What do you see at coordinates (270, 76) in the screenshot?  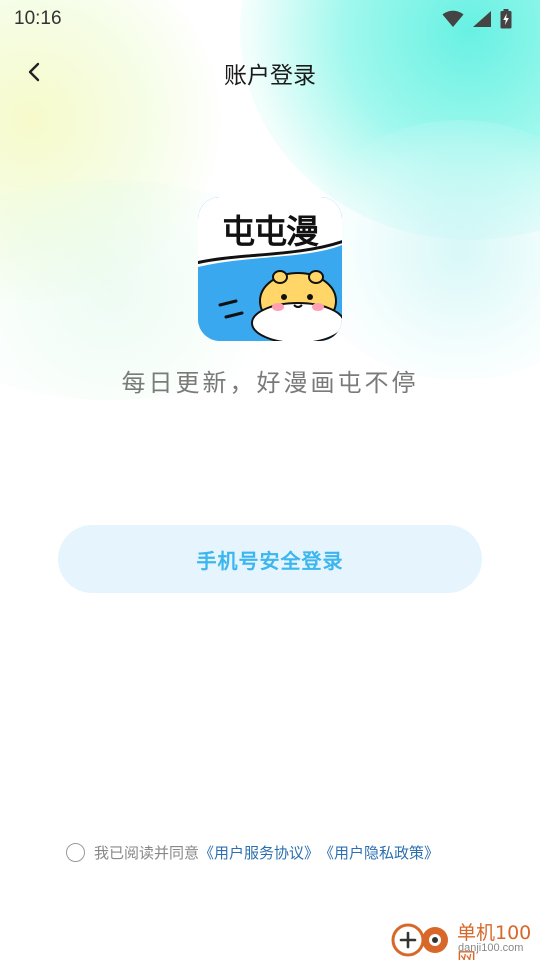 I see `page-title: 账户登录` at bounding box center [270, 76].